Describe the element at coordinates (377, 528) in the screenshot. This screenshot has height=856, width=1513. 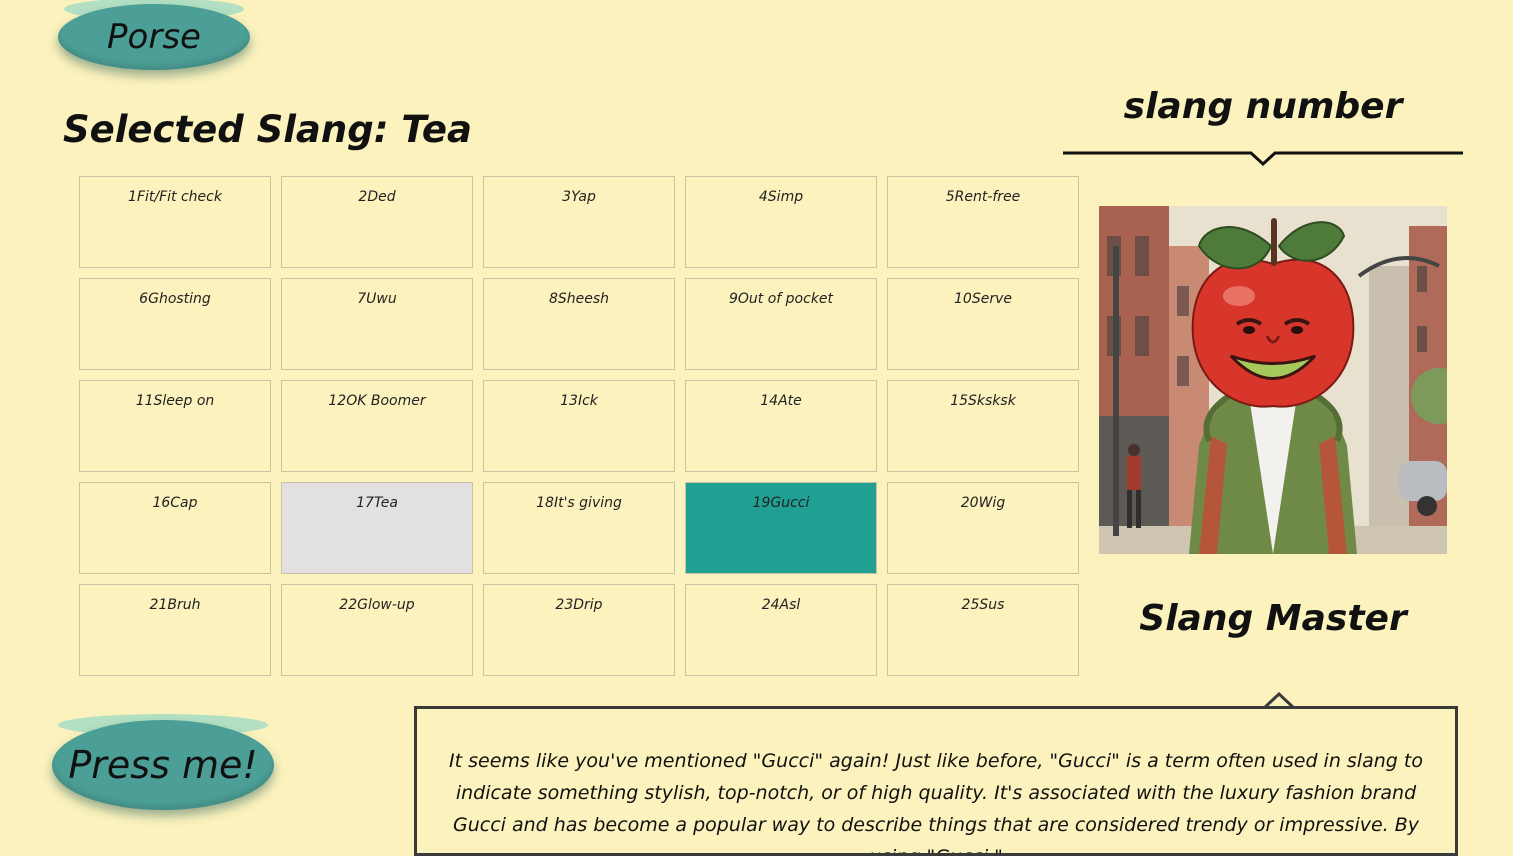
I see `slang-cell-17: 17Tea` at that location.